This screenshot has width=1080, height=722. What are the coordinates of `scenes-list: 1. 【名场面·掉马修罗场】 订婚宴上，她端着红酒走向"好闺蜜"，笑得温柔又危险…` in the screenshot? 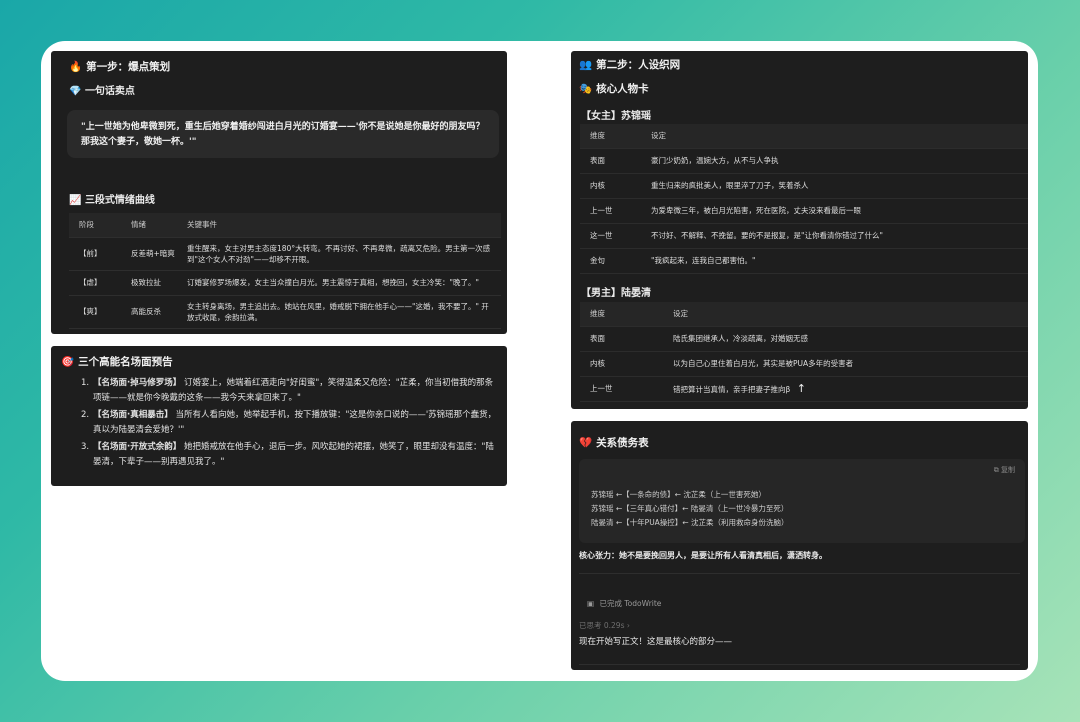 It's located at (291, 424).